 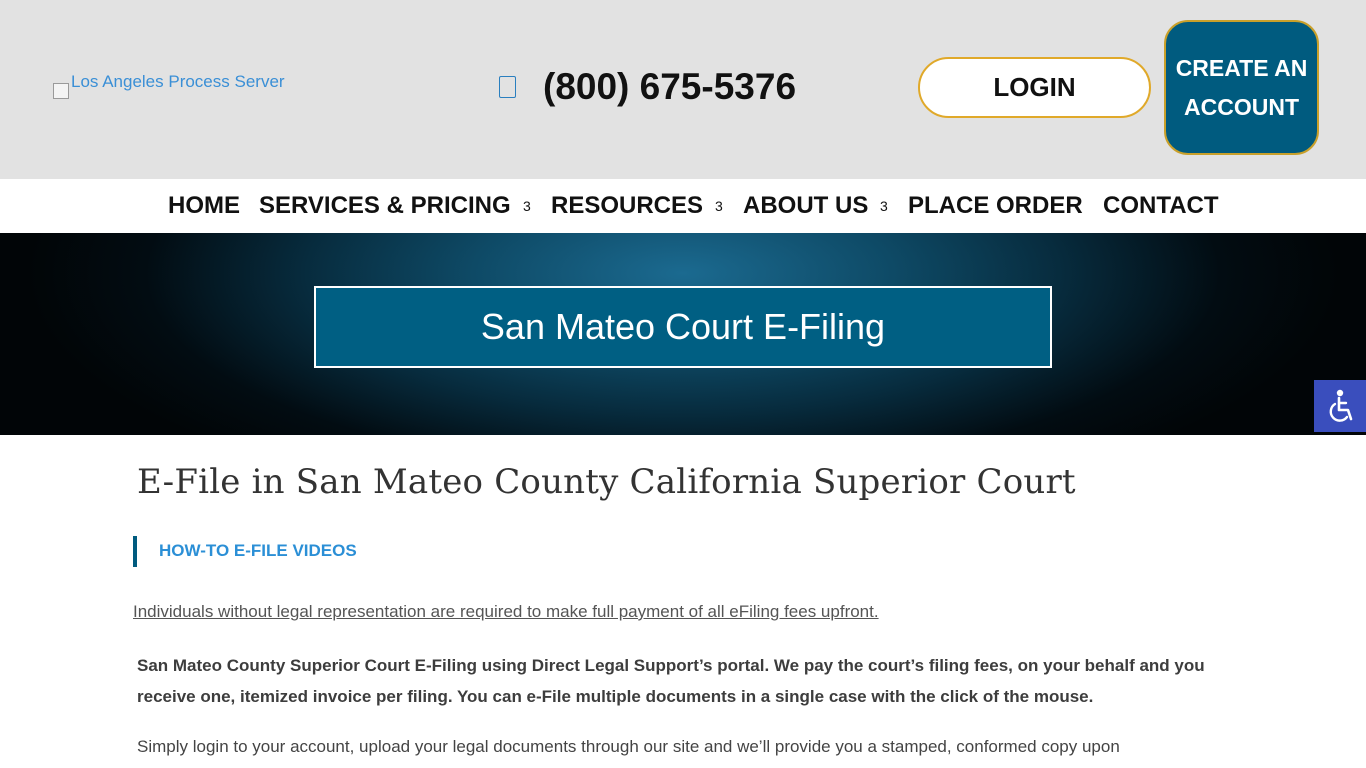 I want to click on phone-icon, so click(x=507, y=87).